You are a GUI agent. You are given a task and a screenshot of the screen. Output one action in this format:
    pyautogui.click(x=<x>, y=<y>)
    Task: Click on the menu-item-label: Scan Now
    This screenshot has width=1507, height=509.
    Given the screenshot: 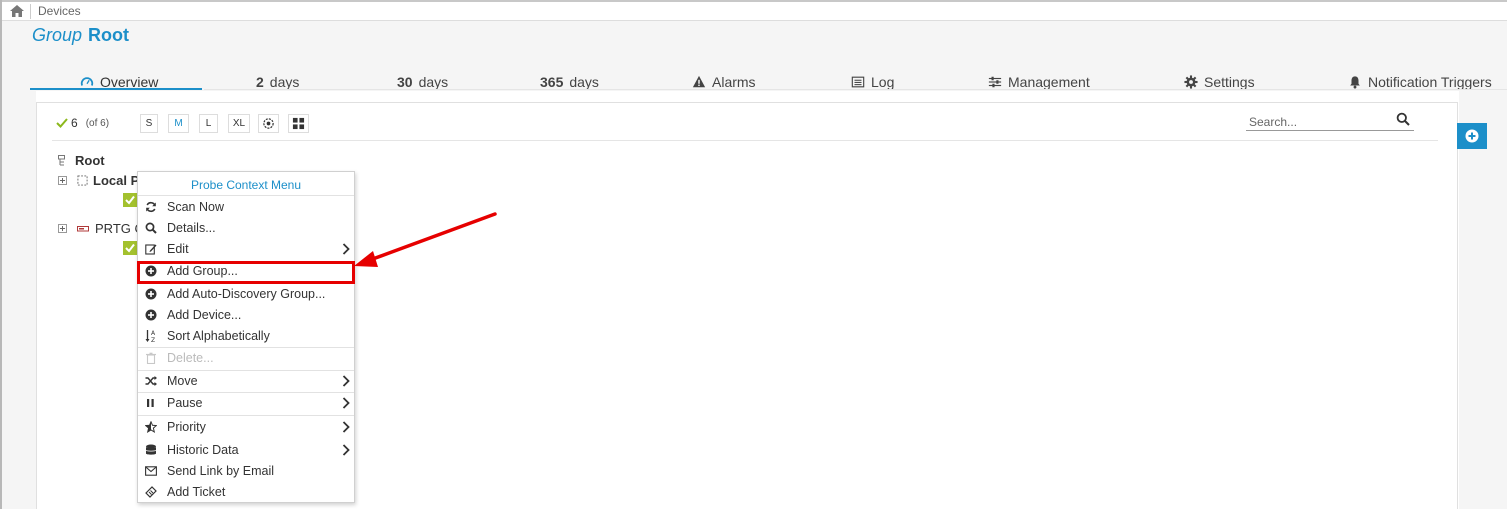 What is the action you would take?
    pyautogui.click(x=195, y=207)
    